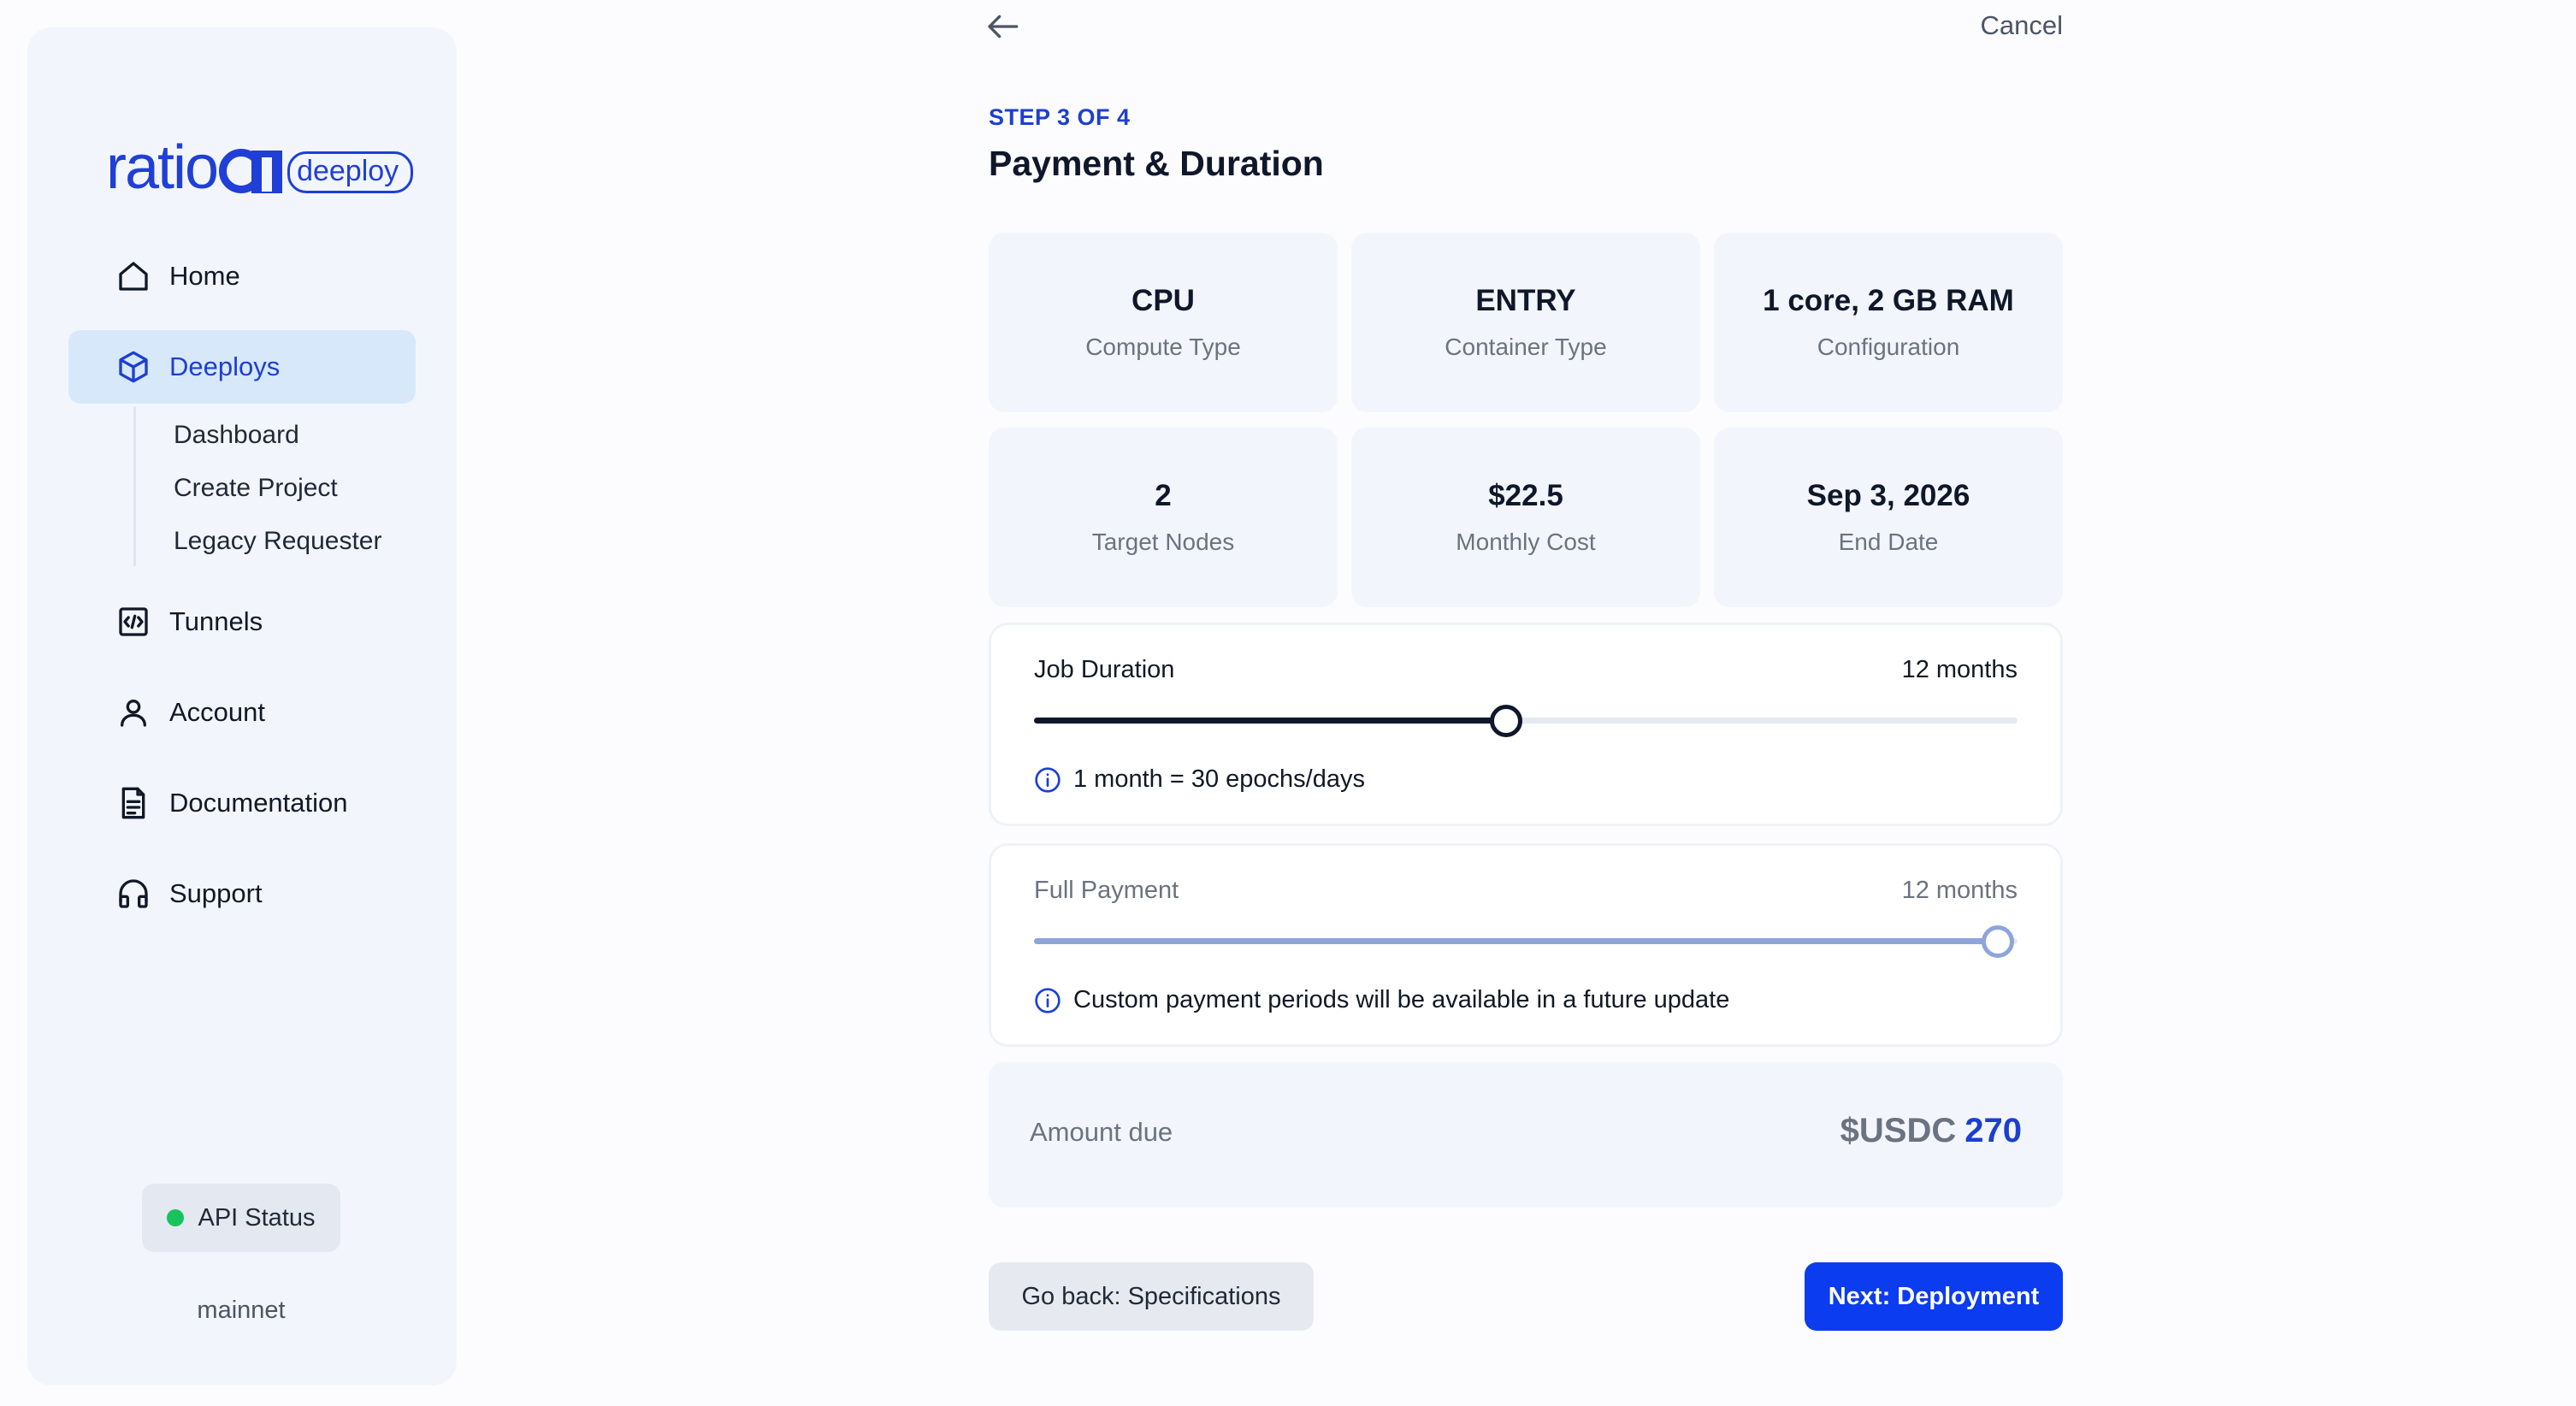 This screenshot has width=2576, height=1406. I want to click on sub-item-create-project: Create Project, so click(256, 489).